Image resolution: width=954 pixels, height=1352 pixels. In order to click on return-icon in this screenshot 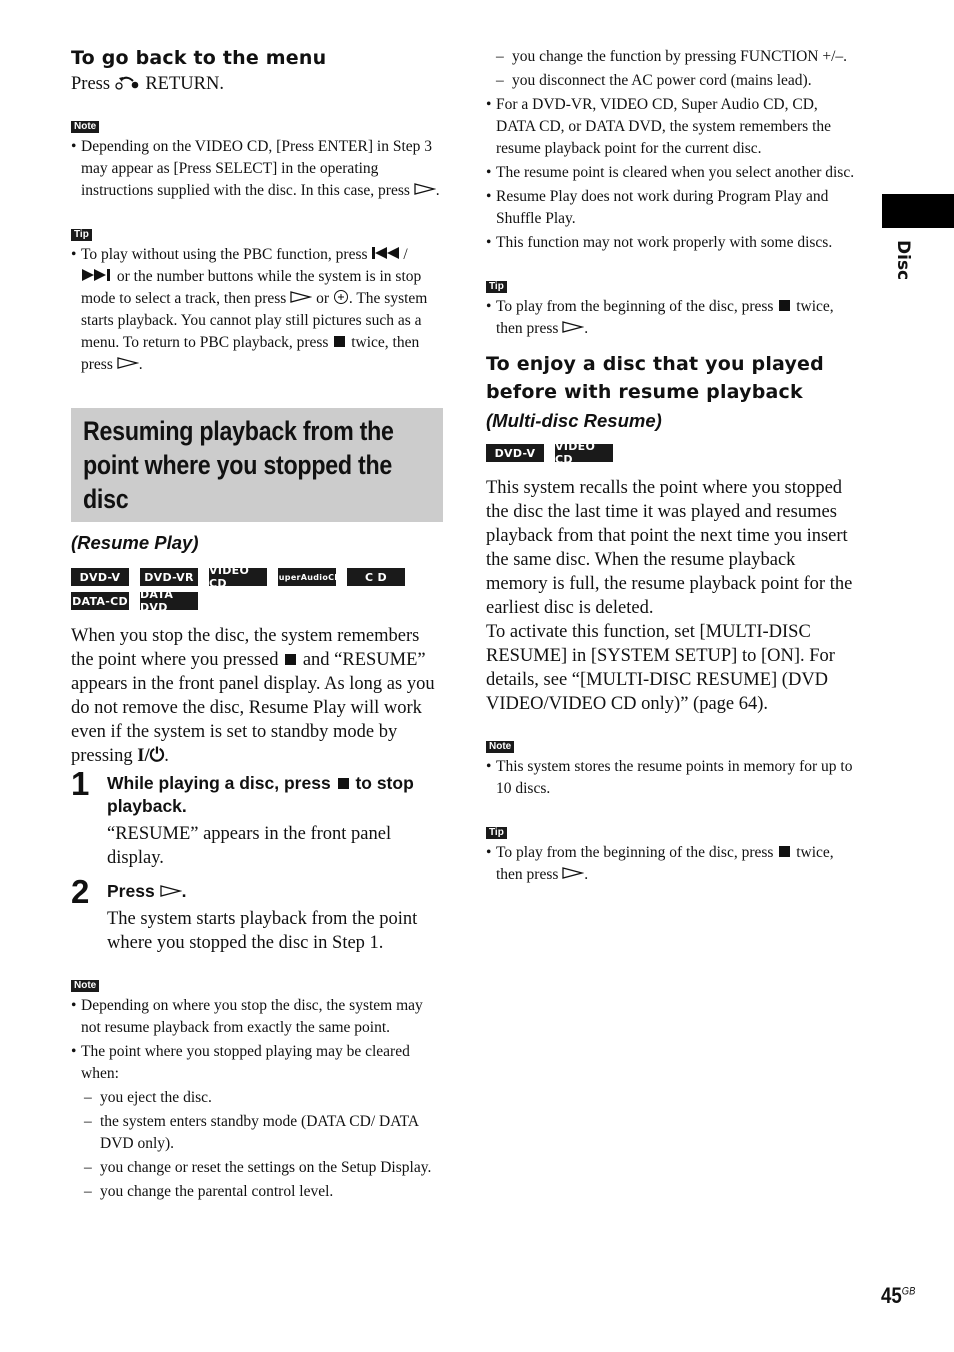, I will do `click(126, 83)`.